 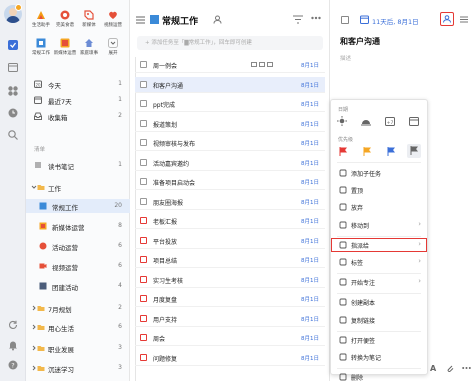 What do you see at coordinates (78, 246) in the screenshot?
I see `list-event-ops: 活动运营 6` at bounding box center [78, 246].